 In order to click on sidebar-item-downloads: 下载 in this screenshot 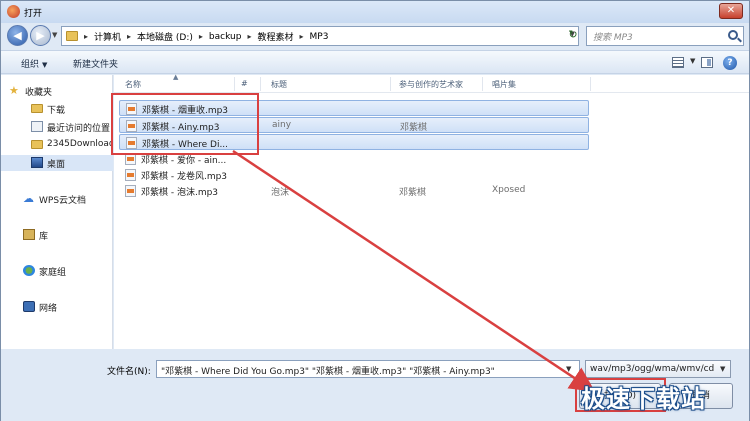, I will do `click(57, 109)`.